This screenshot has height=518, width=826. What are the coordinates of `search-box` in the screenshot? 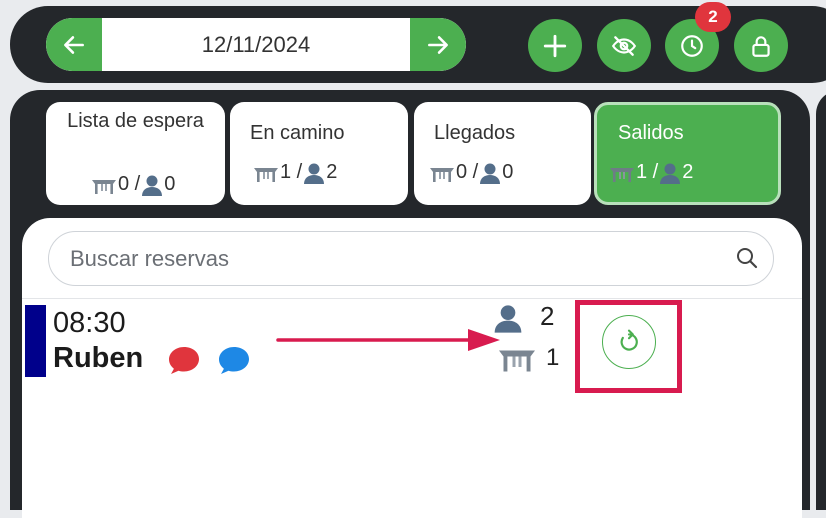 It's located at (411, 258).